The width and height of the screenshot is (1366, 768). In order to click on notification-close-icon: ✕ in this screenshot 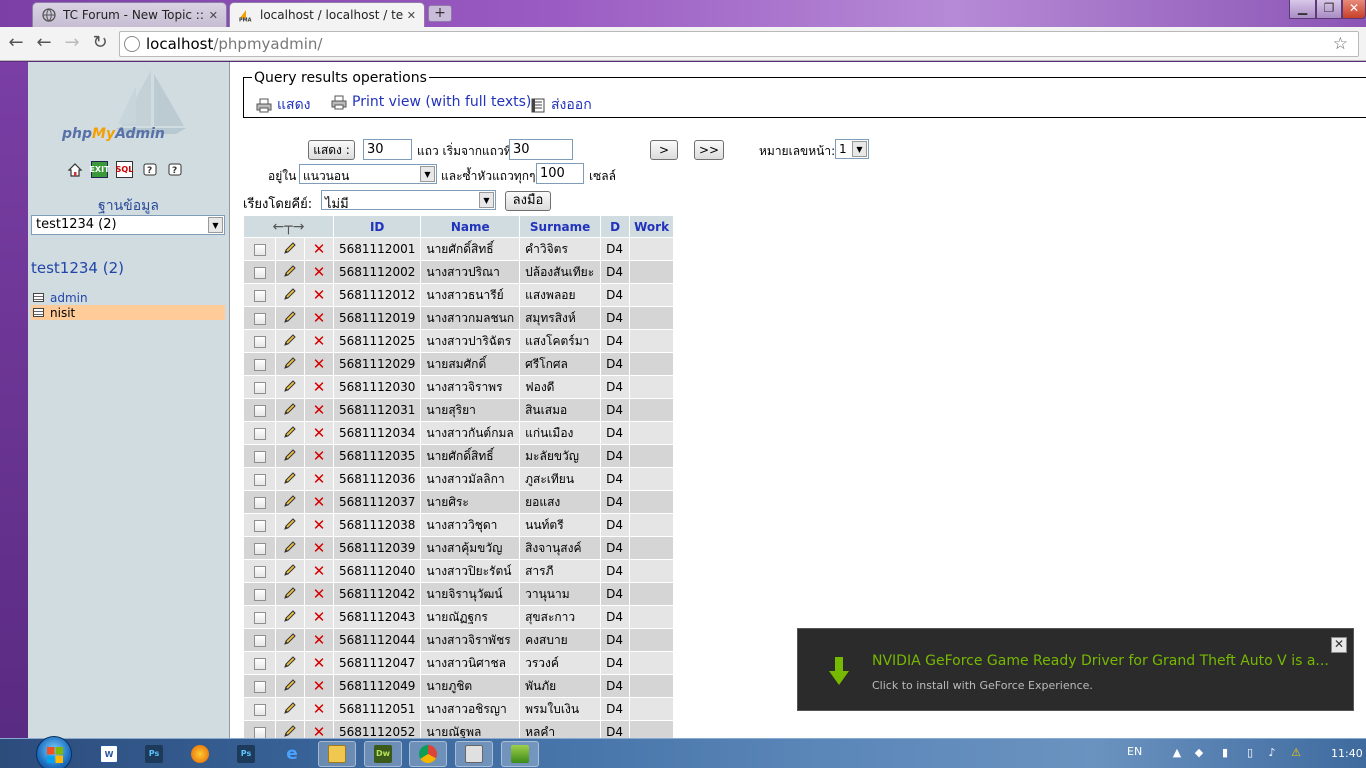, I will do `click(1339, 645)`.